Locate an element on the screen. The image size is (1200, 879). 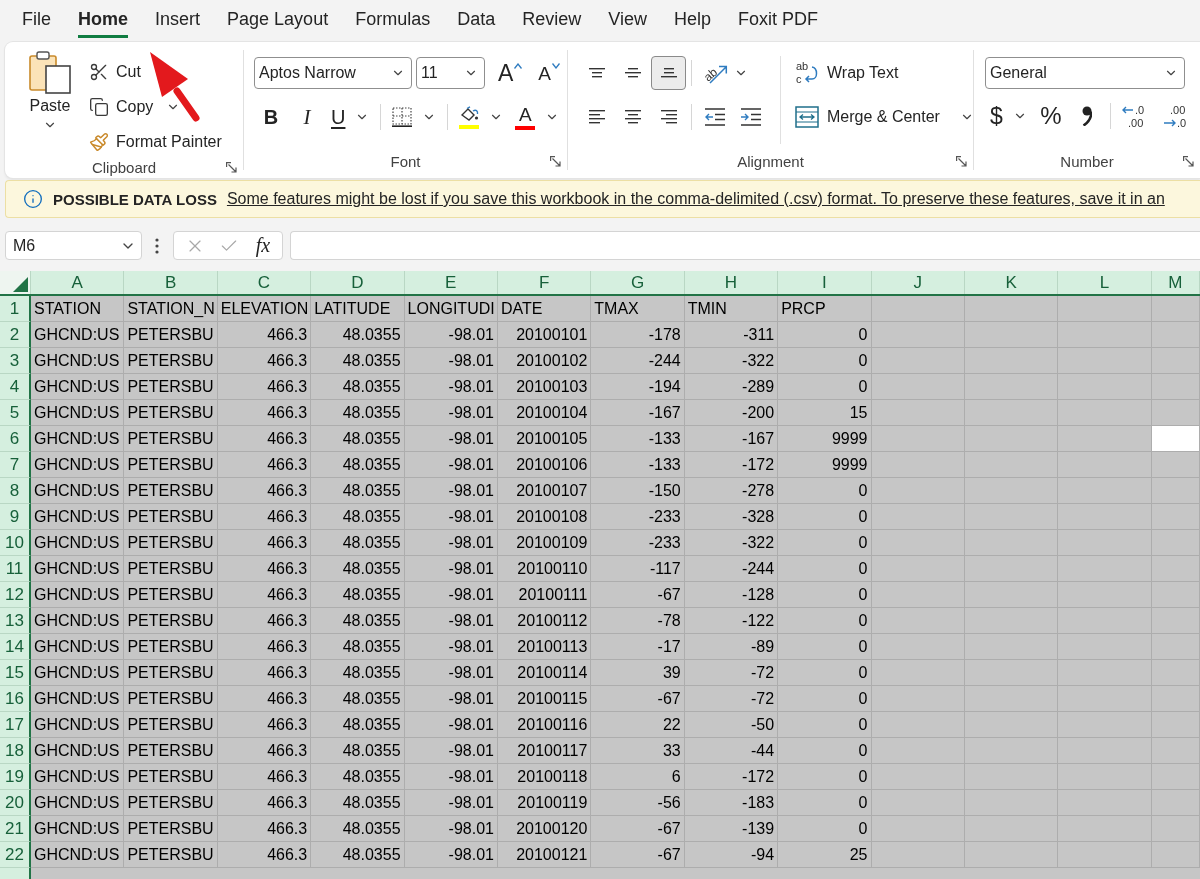
font-size-dropdown: 11 is located at coordinates (450, 73).